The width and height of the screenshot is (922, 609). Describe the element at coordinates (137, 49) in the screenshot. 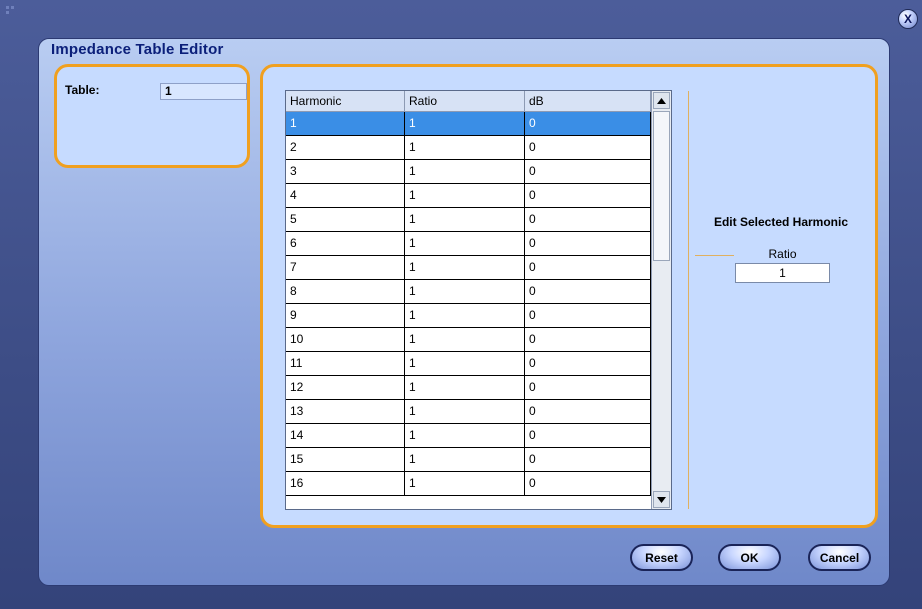

I see `dialog-title: Impedance Table Editor` at that location.